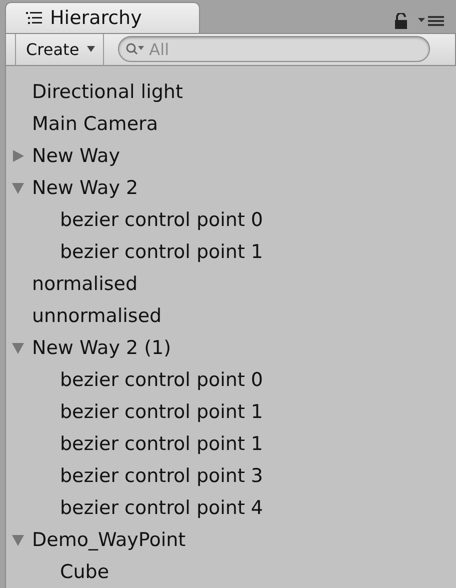  I want to click on tree-item: Cube, so click(85, 572).